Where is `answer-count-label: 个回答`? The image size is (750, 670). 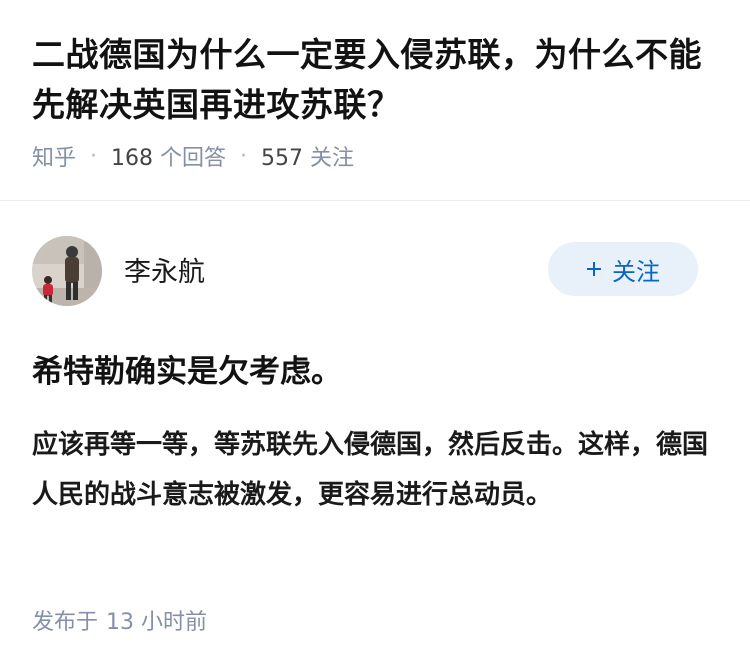 answer-count-label: 个回答 is located at coordinates (193, 158).